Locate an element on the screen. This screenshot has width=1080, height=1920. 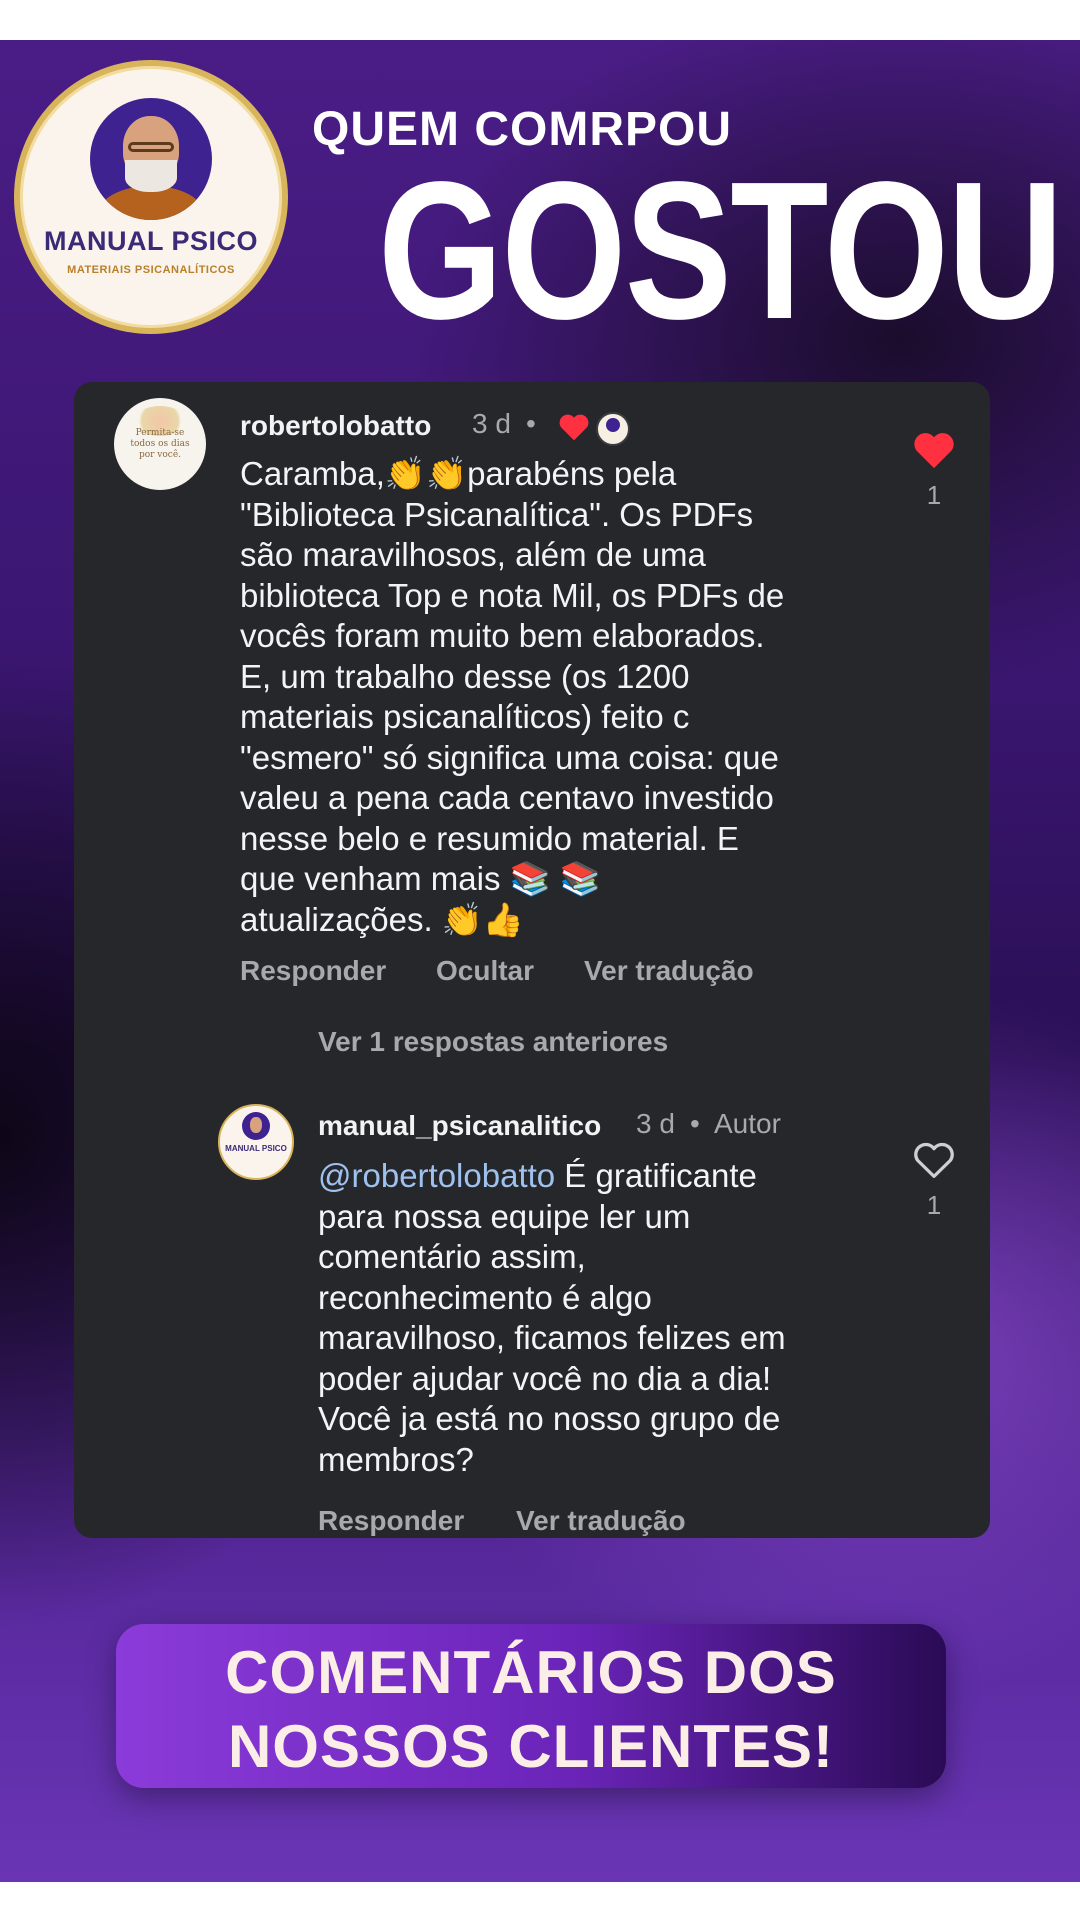
headline-line2: GOSTOU is located at coordinates (720, 250).